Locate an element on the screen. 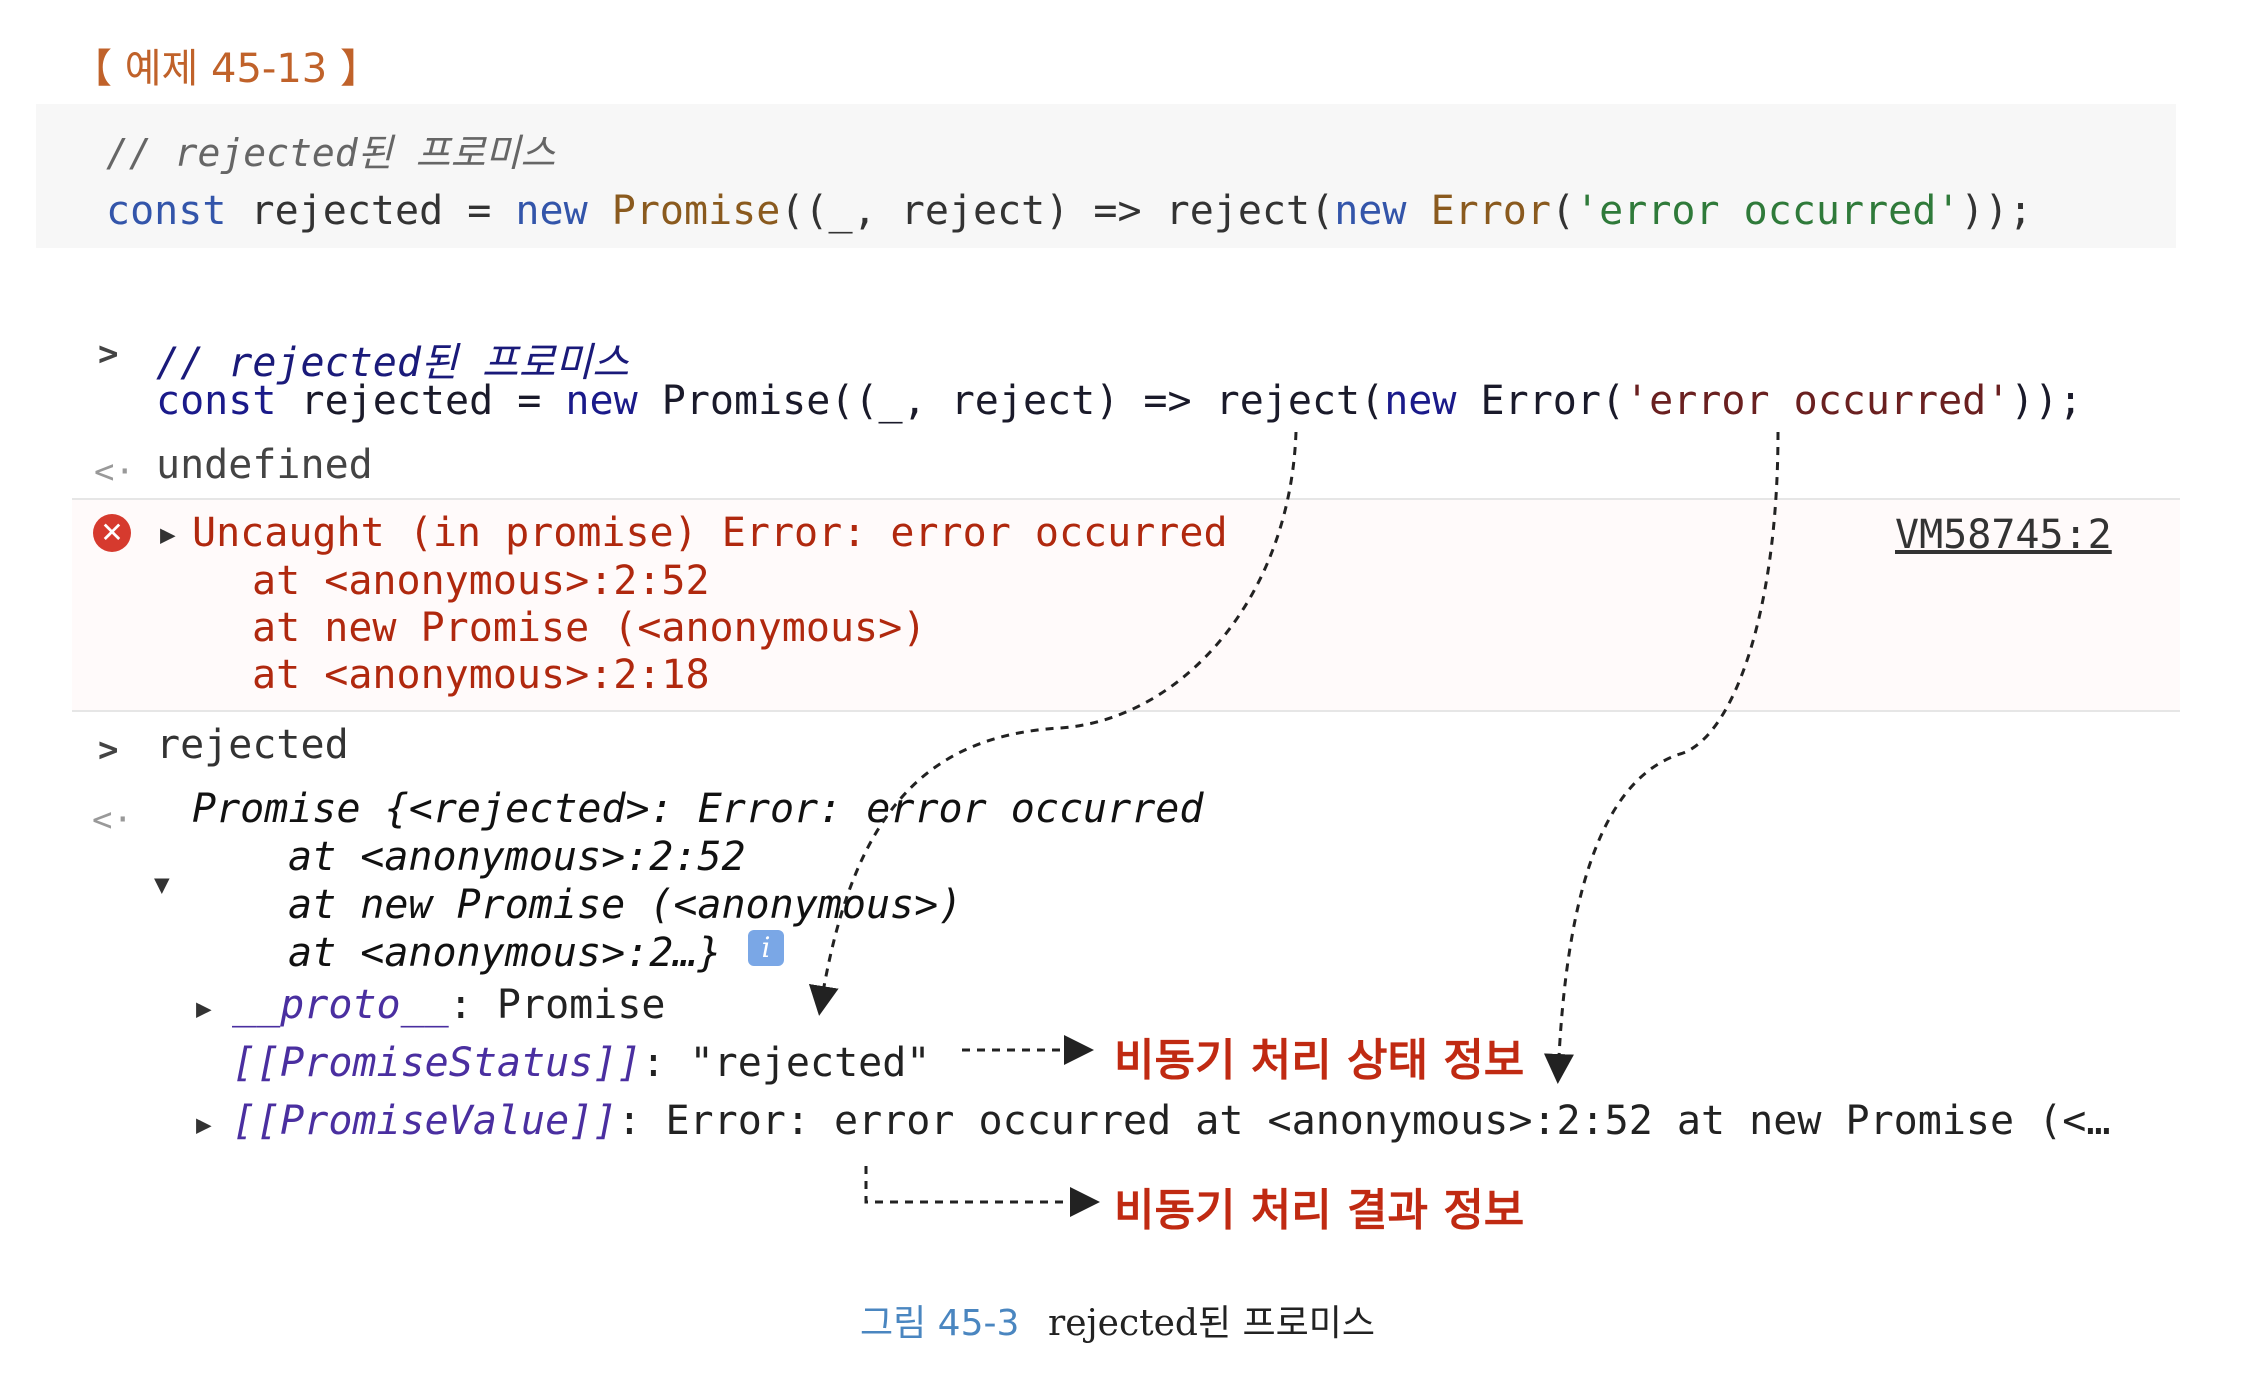 This screenshot has height=1380, width=2250. arrow-result-curve is located at coordinates (1661, 757).